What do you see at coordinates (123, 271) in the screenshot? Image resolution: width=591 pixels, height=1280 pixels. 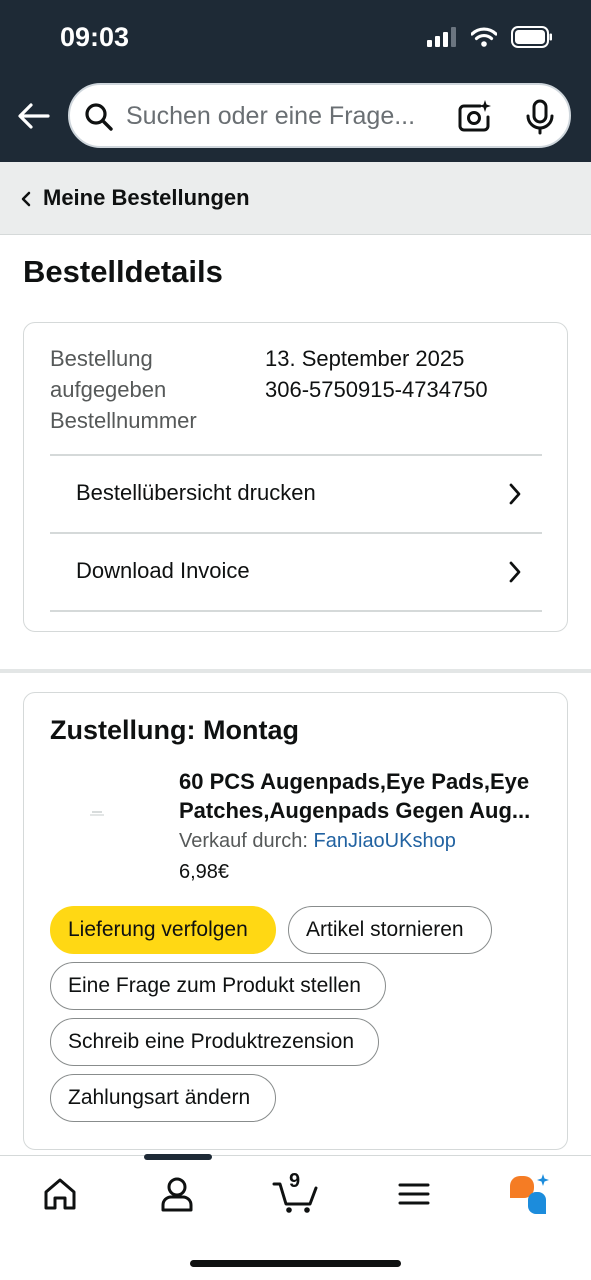 I see `page-title: Bestelldetails` at bounding box center [123, 271].